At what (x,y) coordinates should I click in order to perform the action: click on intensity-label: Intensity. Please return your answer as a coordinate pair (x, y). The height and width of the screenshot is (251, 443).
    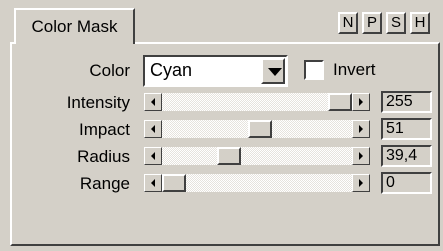
    Looking at the image, I should click on (98, 102).